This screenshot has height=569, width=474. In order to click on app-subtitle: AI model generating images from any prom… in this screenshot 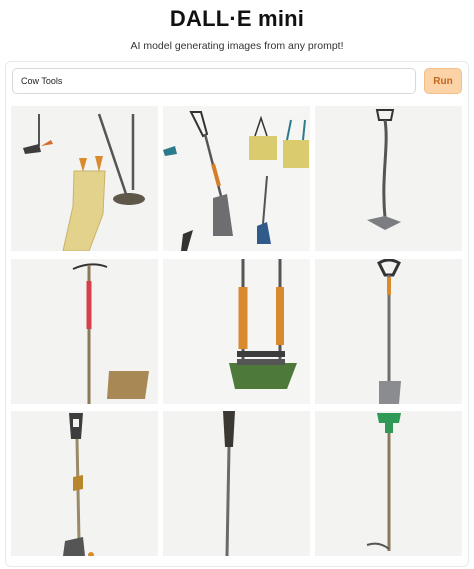, I will do `click(237, 46)`.